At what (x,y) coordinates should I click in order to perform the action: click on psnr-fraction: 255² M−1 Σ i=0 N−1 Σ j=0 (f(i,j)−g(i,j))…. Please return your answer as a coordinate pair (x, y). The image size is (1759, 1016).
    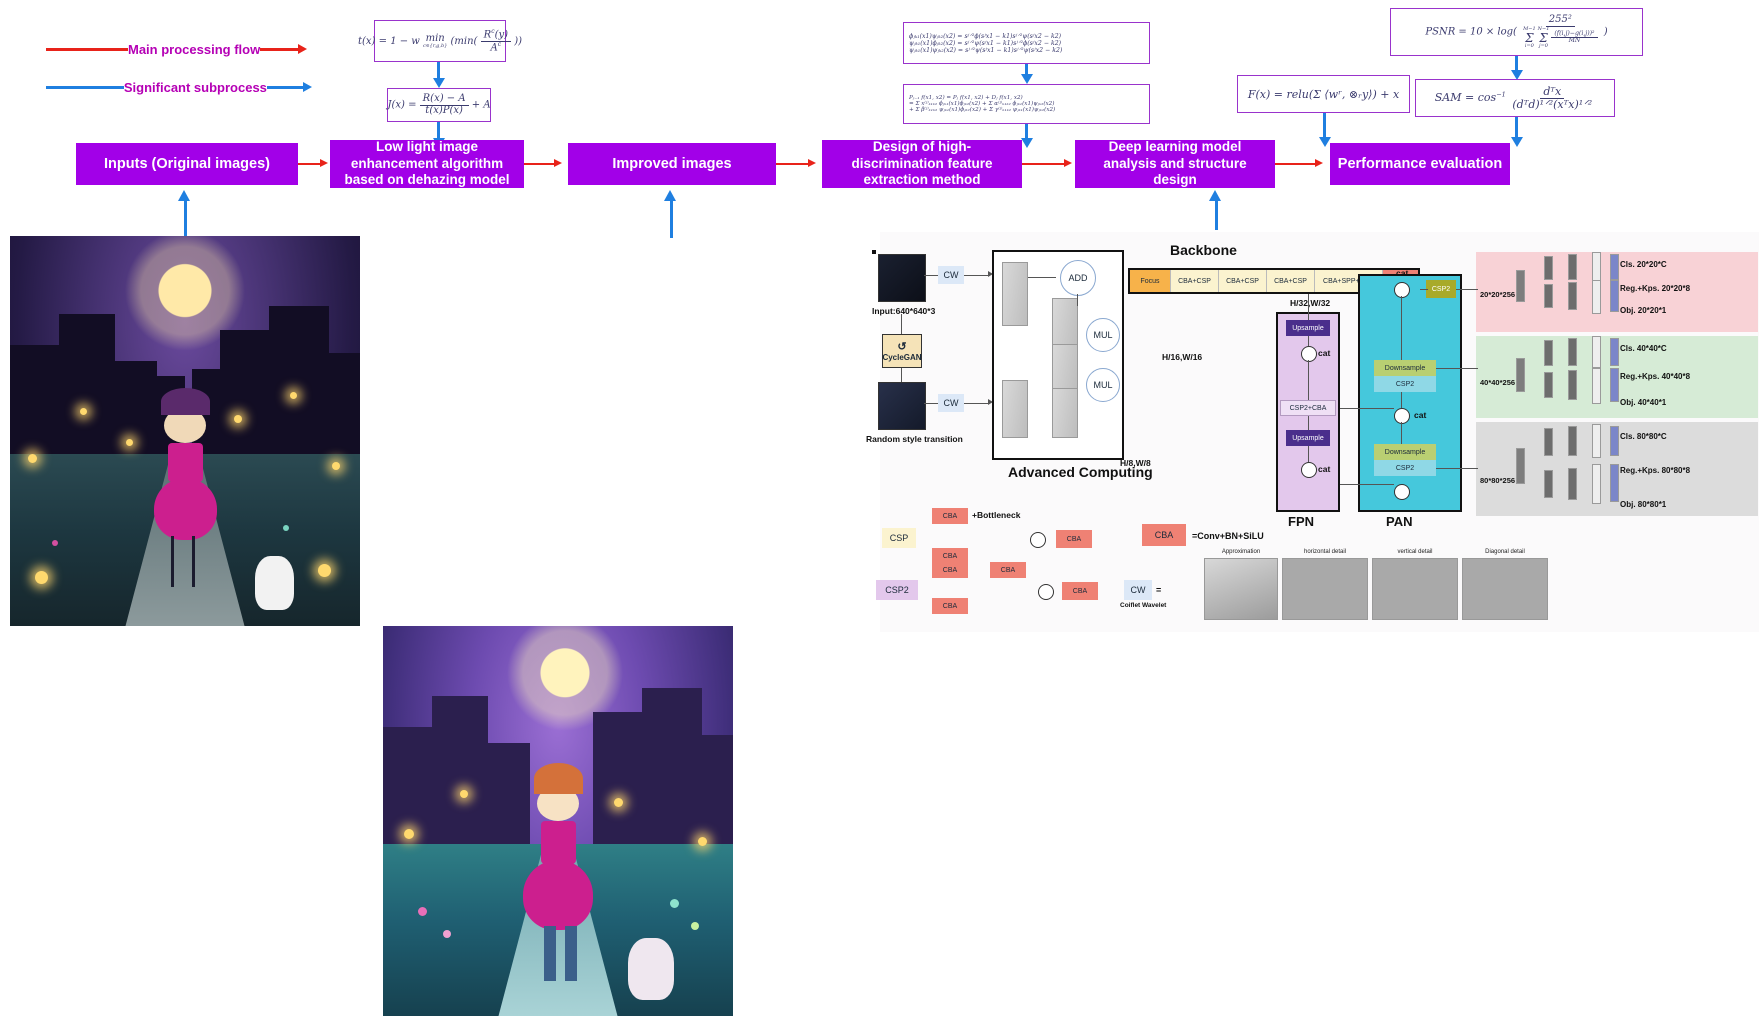
    Looking at the image, I should click on (1560, 32).